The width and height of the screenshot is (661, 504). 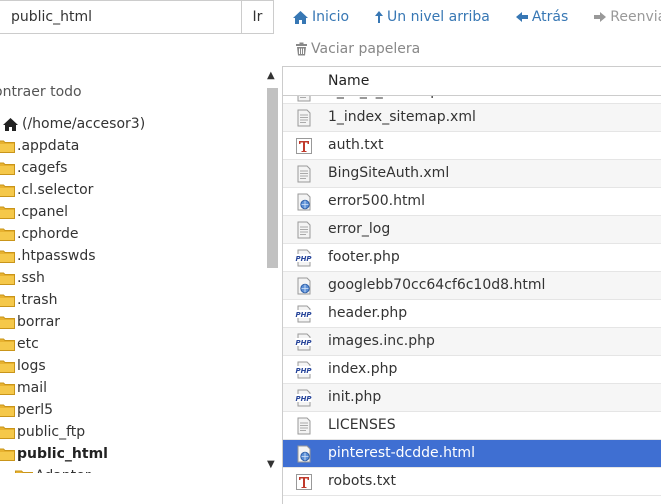 What do you see at coordinates (402, 117) in the screenshot?
I see `file-name: 1_index_sitemap.xml` at bounding box center [402, 117].